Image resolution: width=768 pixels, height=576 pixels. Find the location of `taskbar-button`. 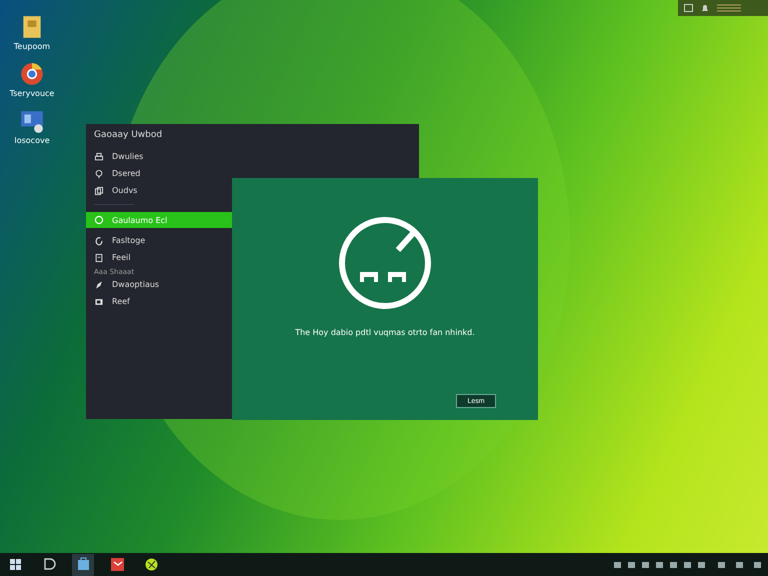

taskbar-button is located at coordinates (83, 565).